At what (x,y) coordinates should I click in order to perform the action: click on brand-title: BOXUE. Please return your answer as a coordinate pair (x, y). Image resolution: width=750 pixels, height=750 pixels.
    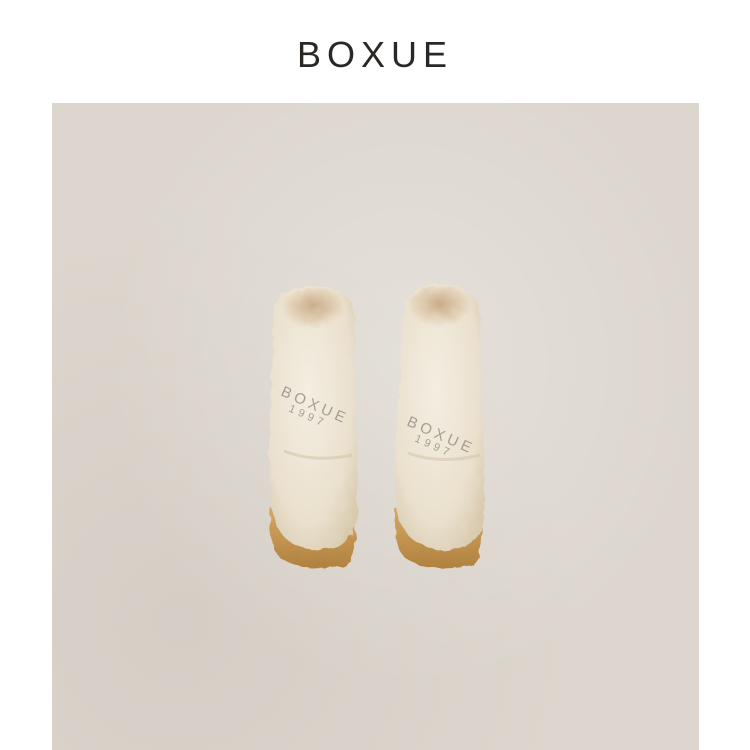
    Looking at the image, I should click on (375, 54).